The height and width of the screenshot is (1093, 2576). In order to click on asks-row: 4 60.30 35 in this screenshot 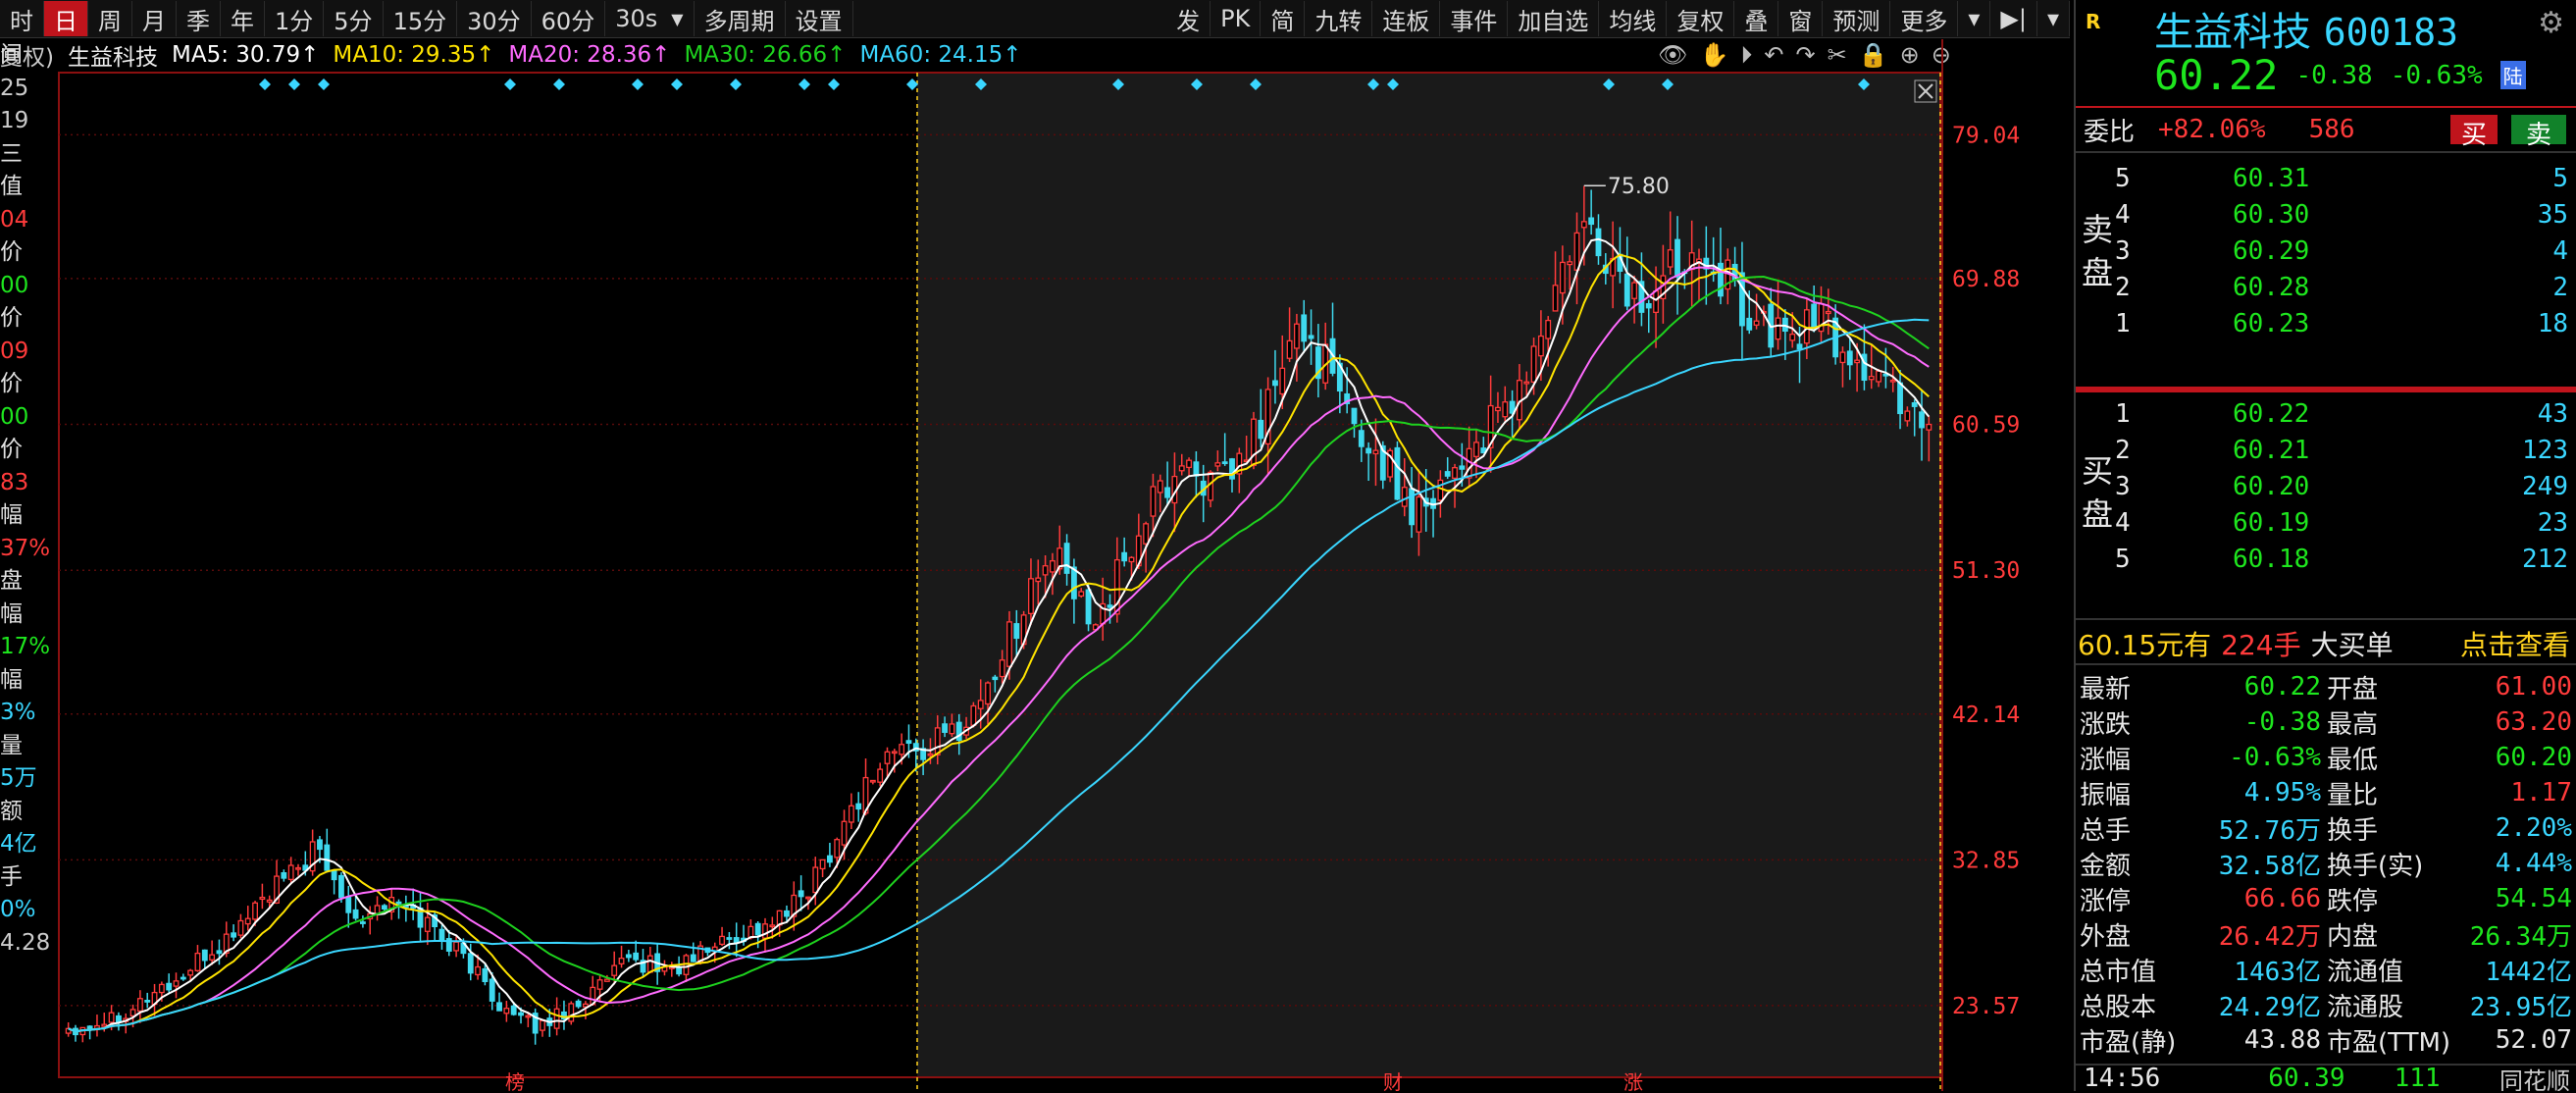, I will do `click(2326, 215)`.